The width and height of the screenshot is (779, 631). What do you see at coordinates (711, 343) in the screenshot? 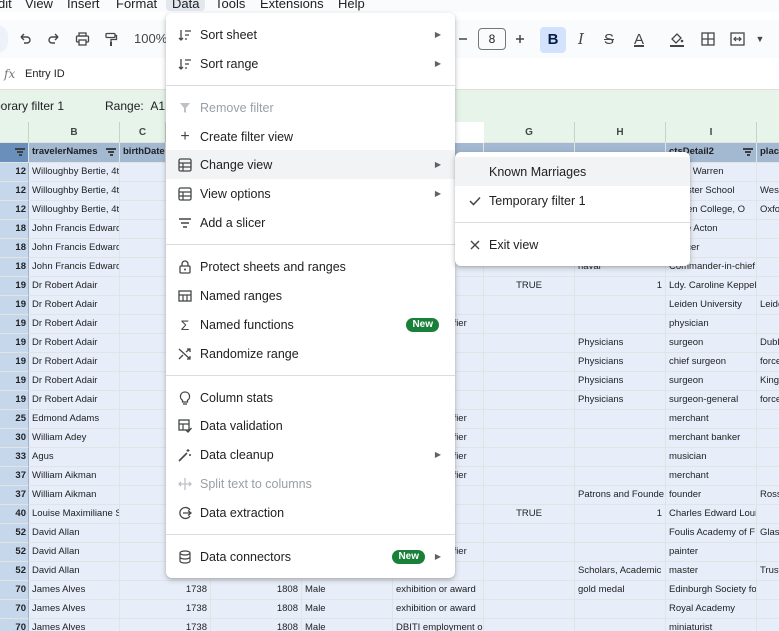
I see `cell-col-i: surgeon` at bounding box center [711, 343].